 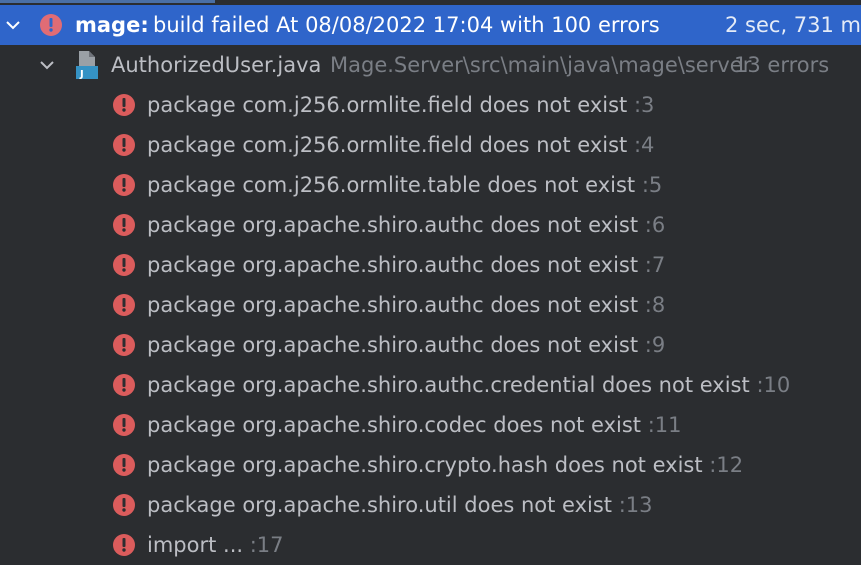 I want to click on error-line: :3, so click(x=644, y=105).